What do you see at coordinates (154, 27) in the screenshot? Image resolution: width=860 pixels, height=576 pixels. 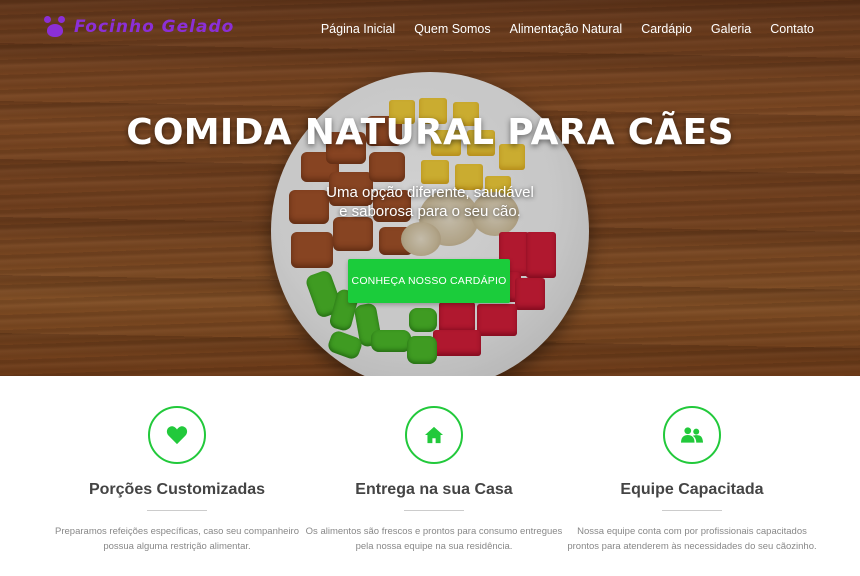 I see `brand-name: Focinho Gelado` at bounding box center [154, 27].